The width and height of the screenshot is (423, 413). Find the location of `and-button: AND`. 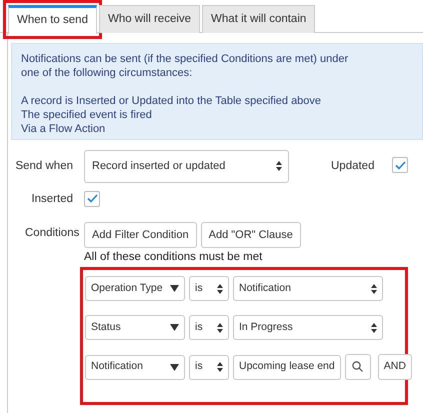

and-button: AND is located at coordinates (395, 367).